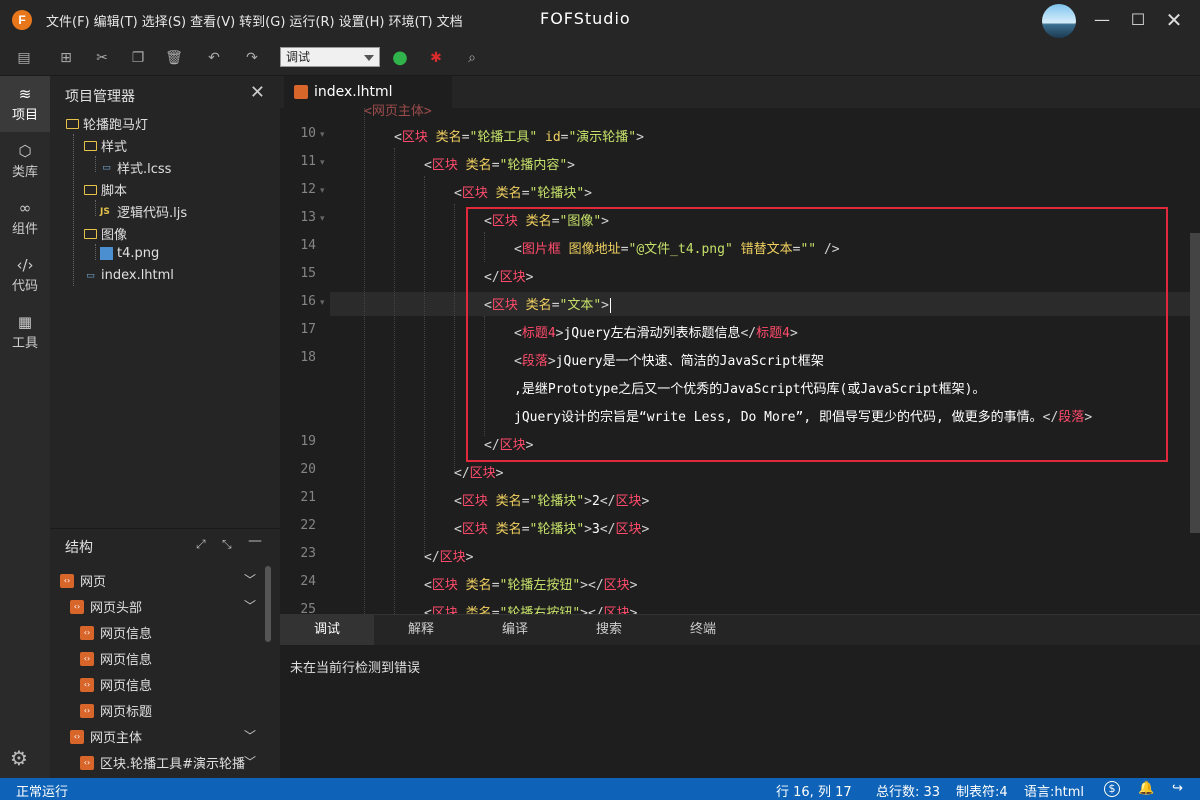  What do you see at coordinates (135, 167) in the screenshot?
I see `tree-file-lcss: ▭ 样式.lcss` at bounding box center [135, 167].